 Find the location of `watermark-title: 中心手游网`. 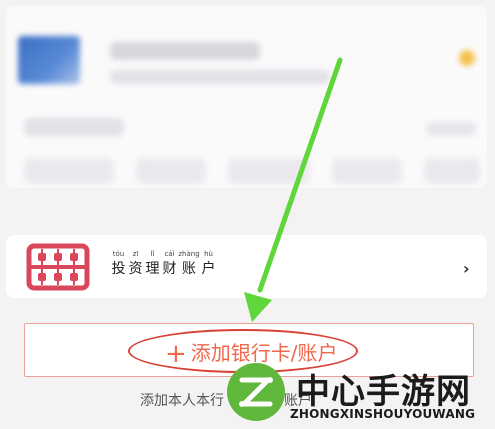

watermark-title: 中心手游网 is located at coordinates (383, 392).